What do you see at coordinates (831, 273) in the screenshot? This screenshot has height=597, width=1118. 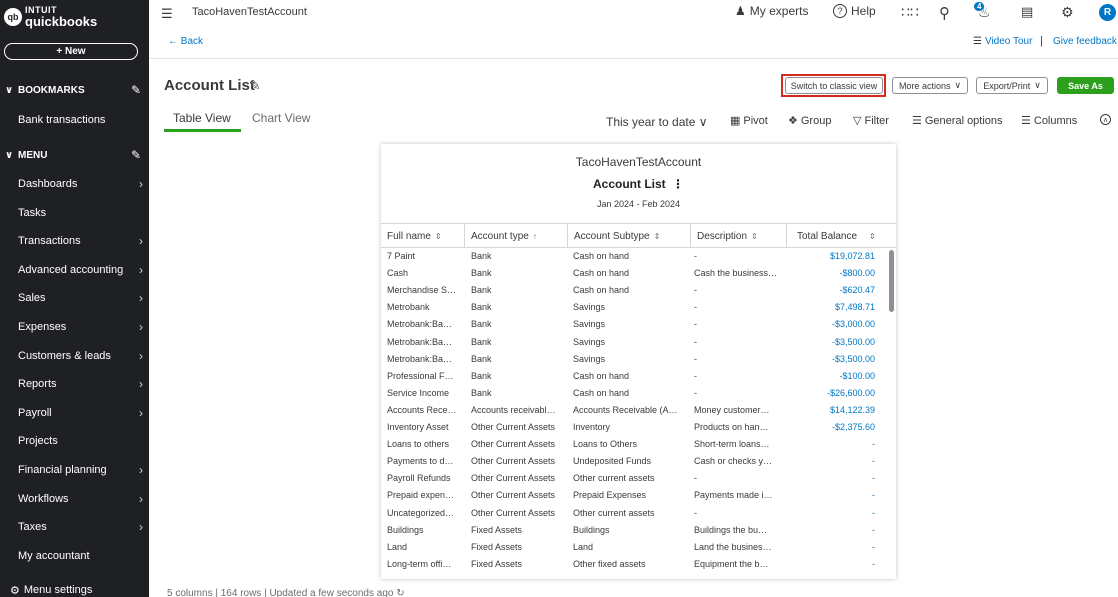 I see `cell-total-balance: -$800.00` at bounding box center [831, 273].